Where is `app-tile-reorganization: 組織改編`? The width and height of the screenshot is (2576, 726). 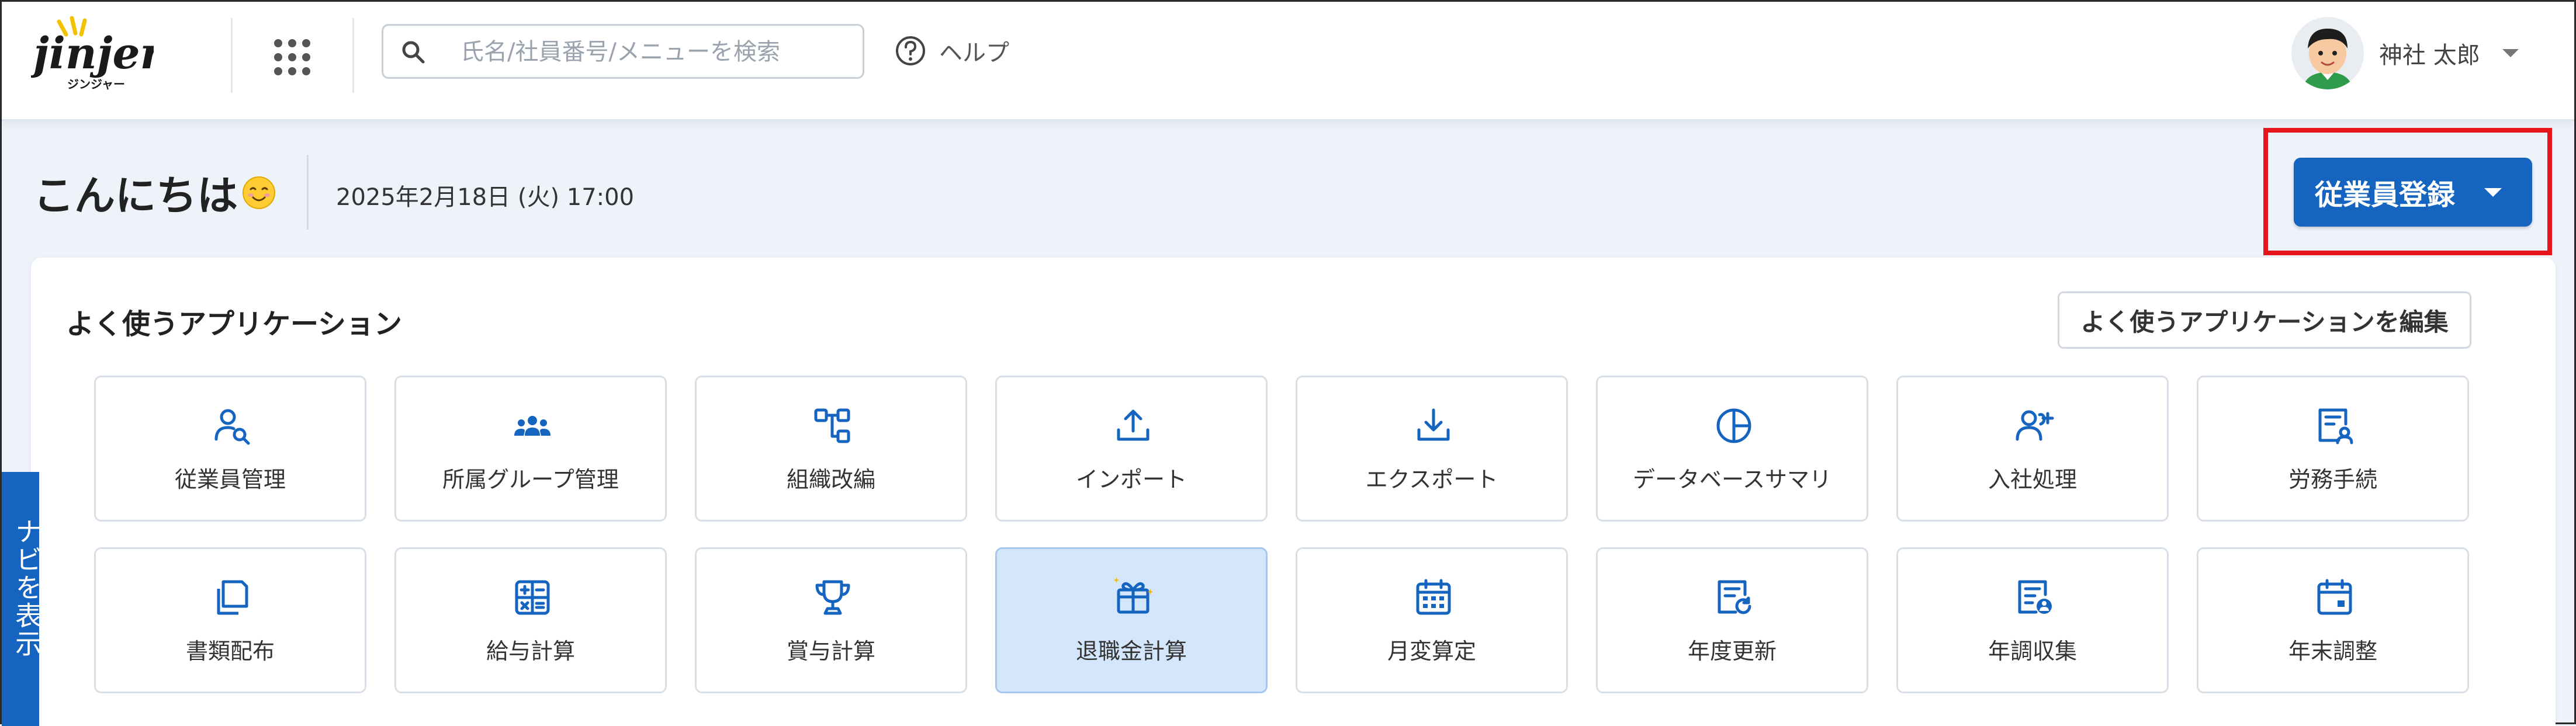 app-tile-reorganization: 組織改編 is located at coordinates (831, 449).